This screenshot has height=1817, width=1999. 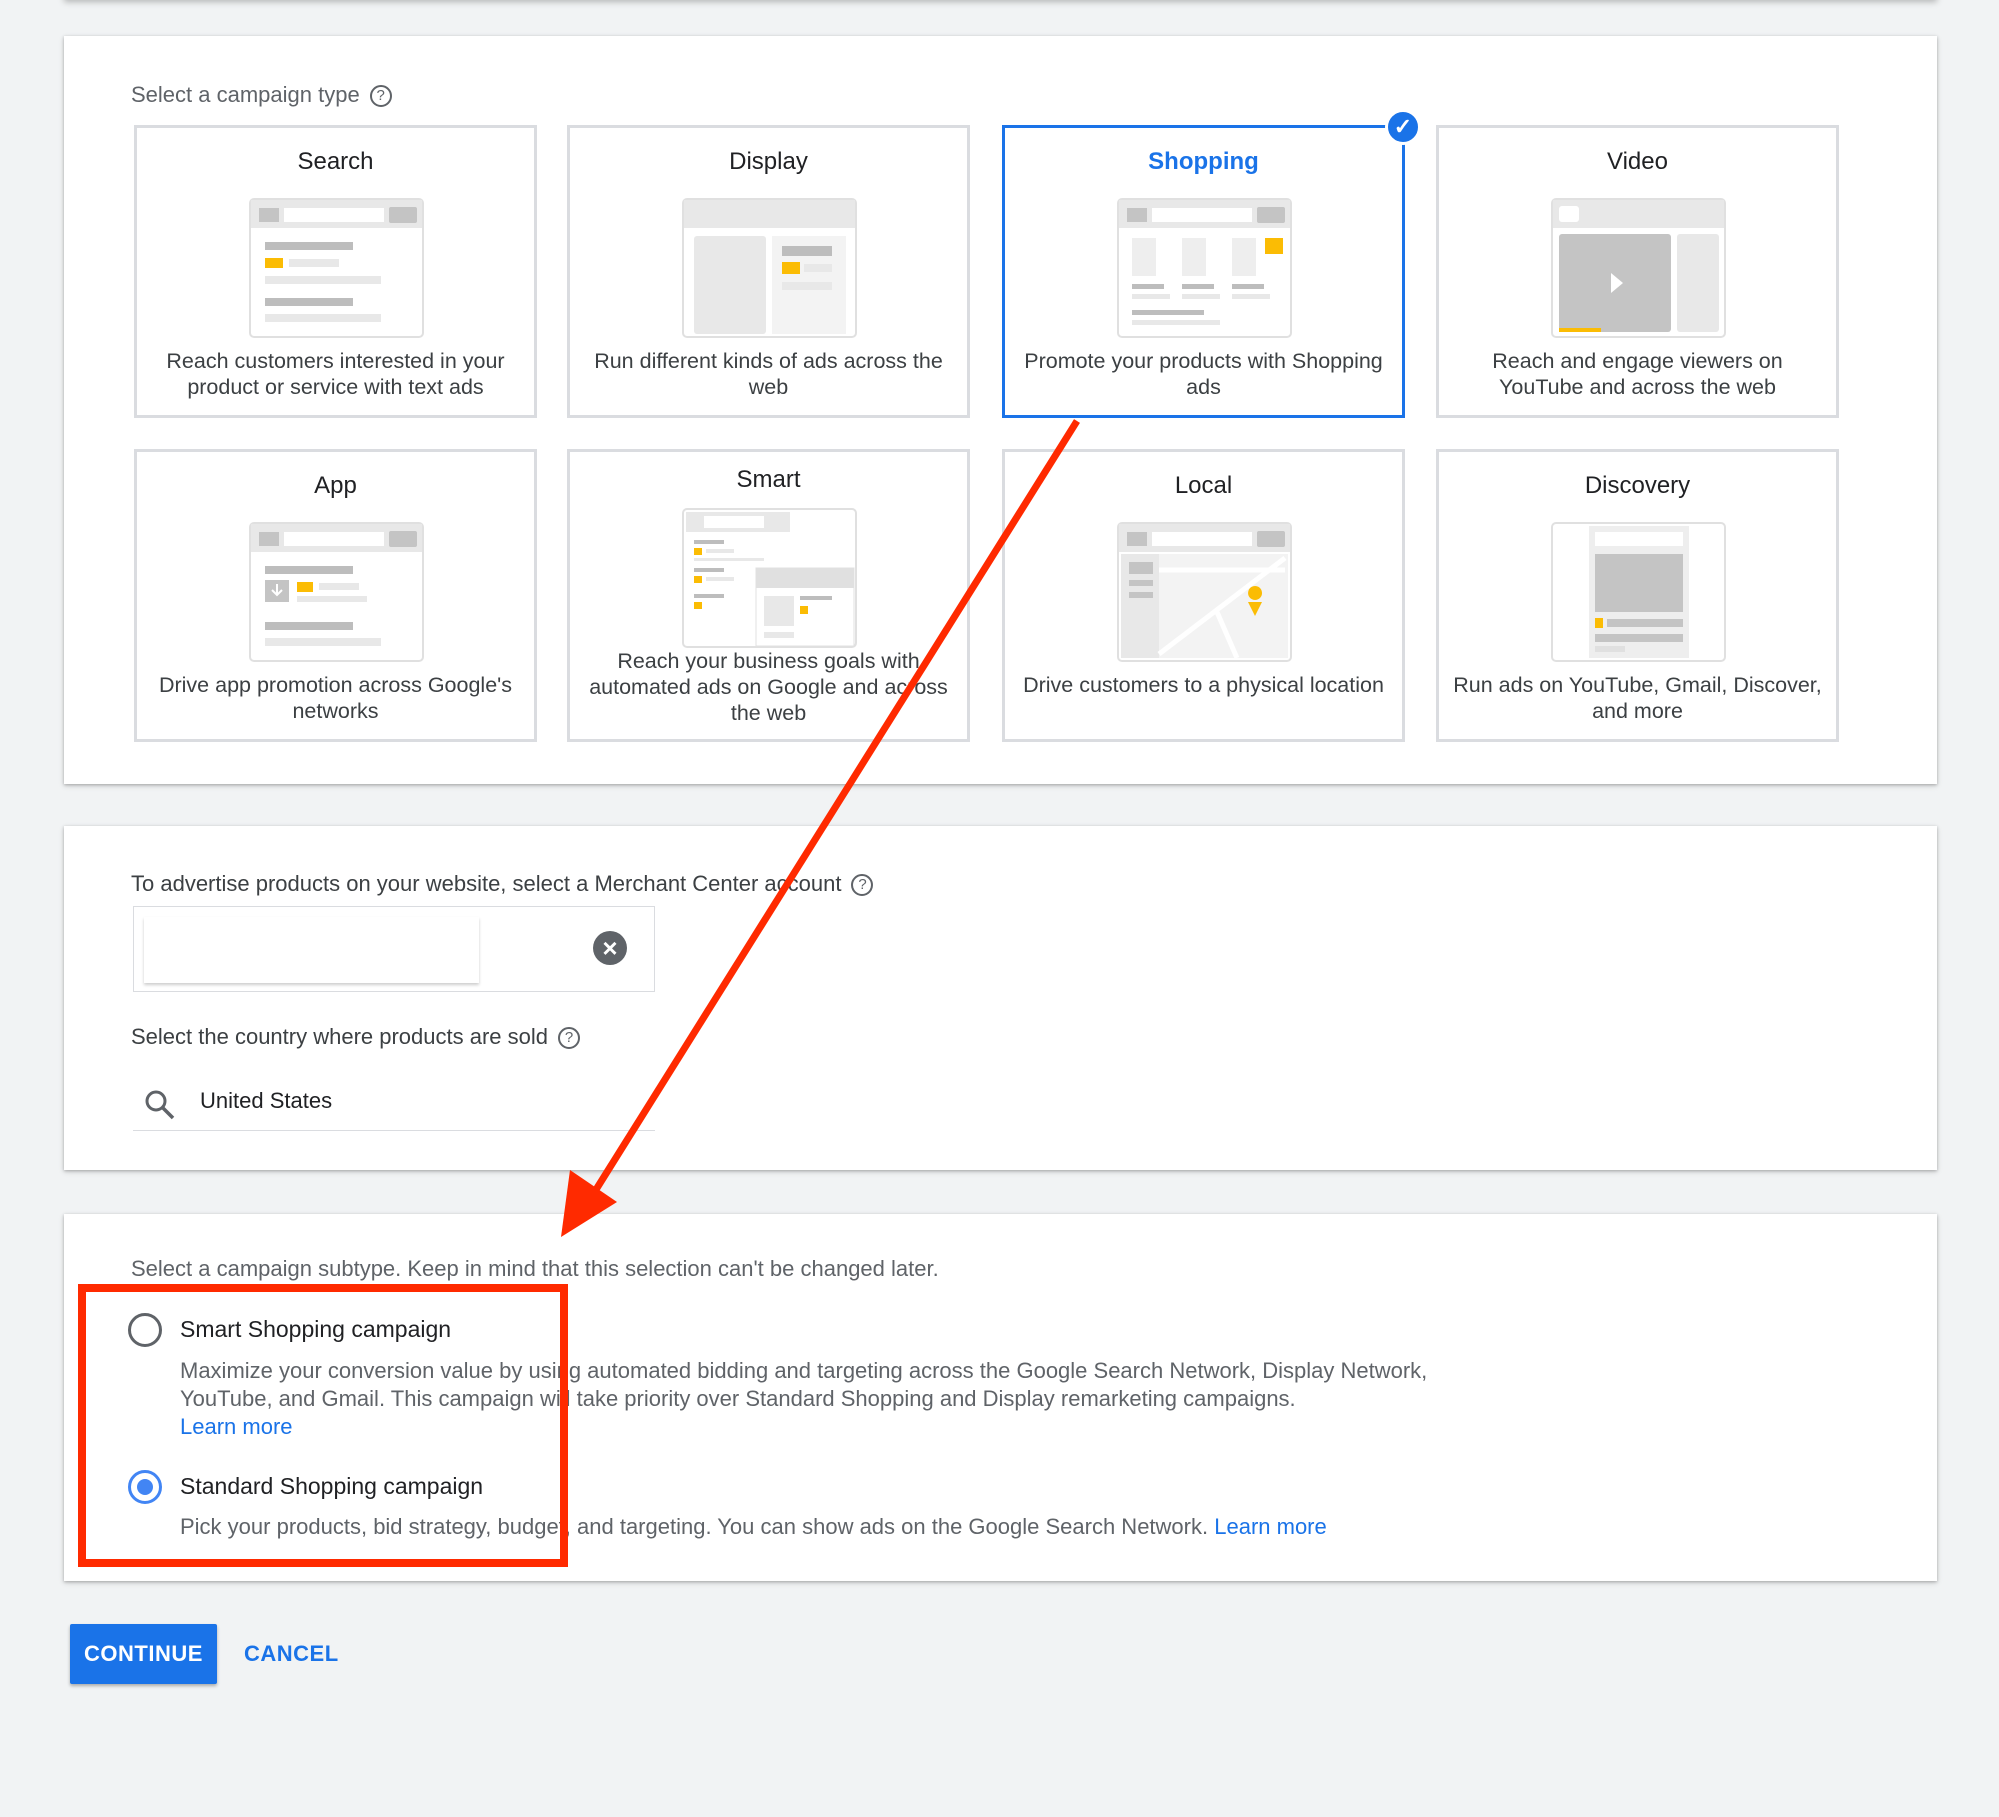 What do you see at coordinates (143, 1654) in the screenshot?
I see `continue-button: CONTINUE` at bounding box center [143, 1654].